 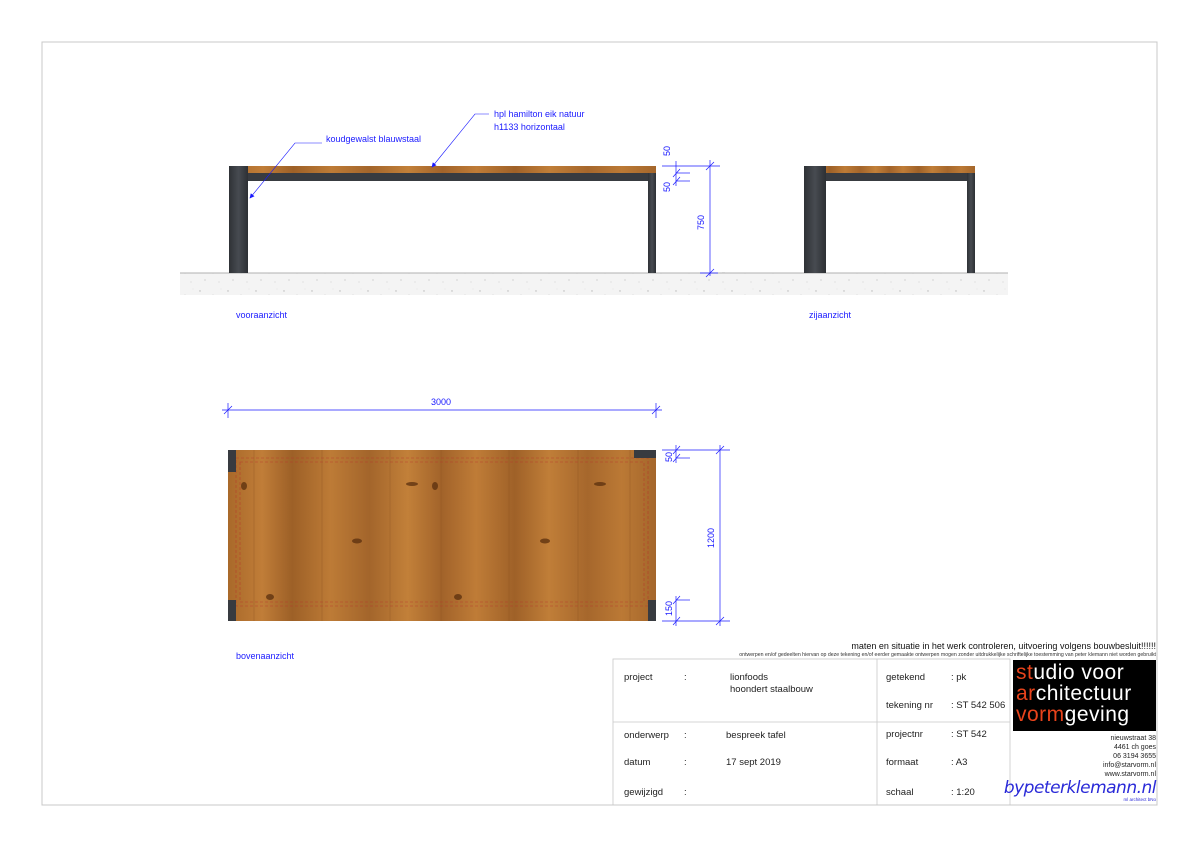 I want to click on frame-rail-side, so click(x=889, y=177).